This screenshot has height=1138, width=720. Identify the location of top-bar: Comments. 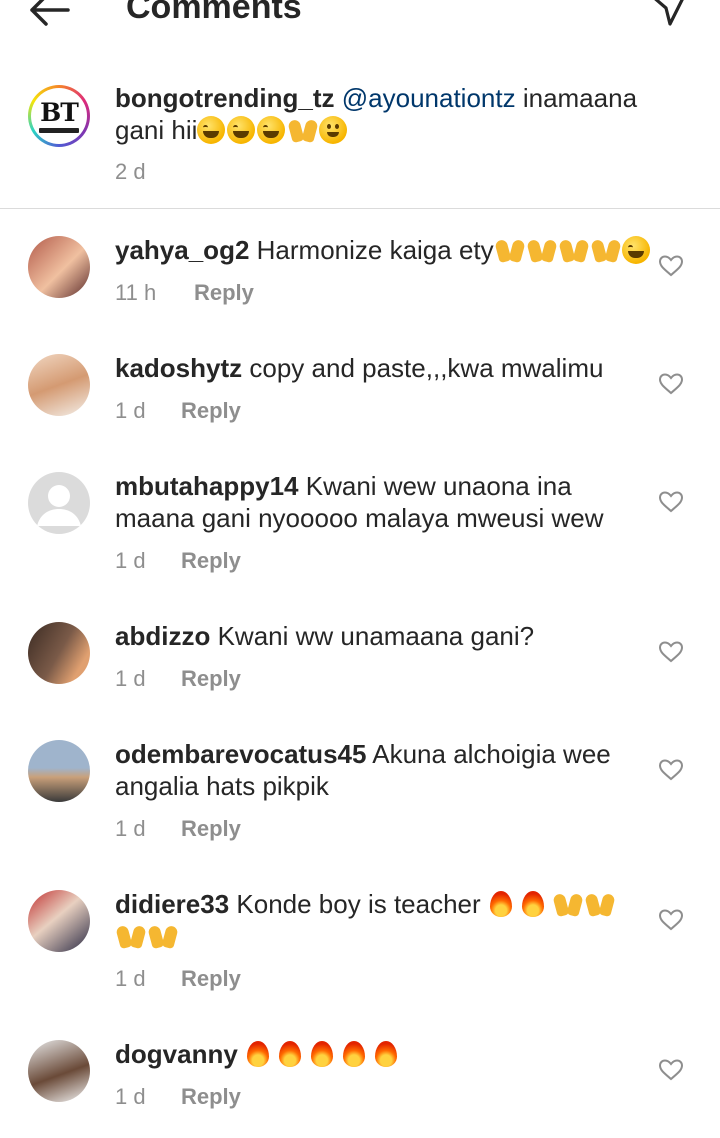
(360, 20).